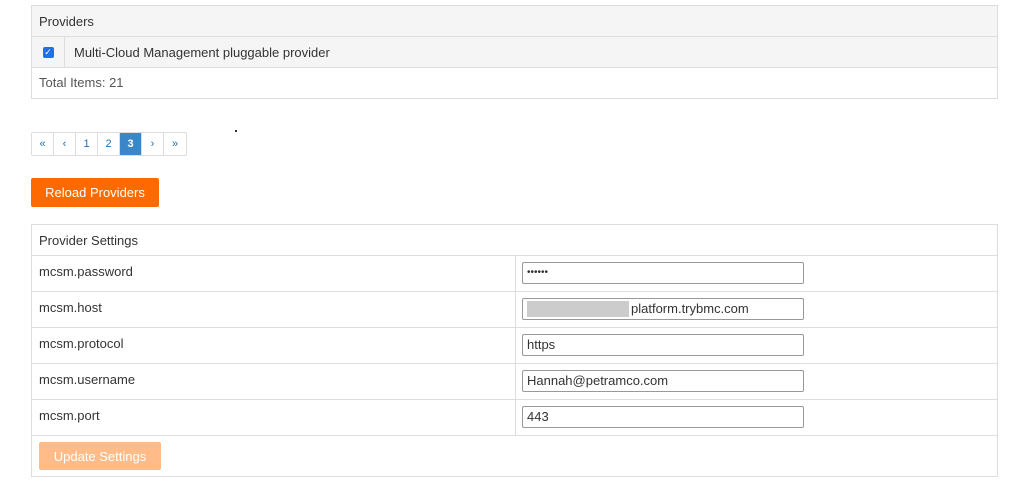 The width and height of the screenshot is (1024, 487). I want to click on port-value: 443, so click(538, 416).